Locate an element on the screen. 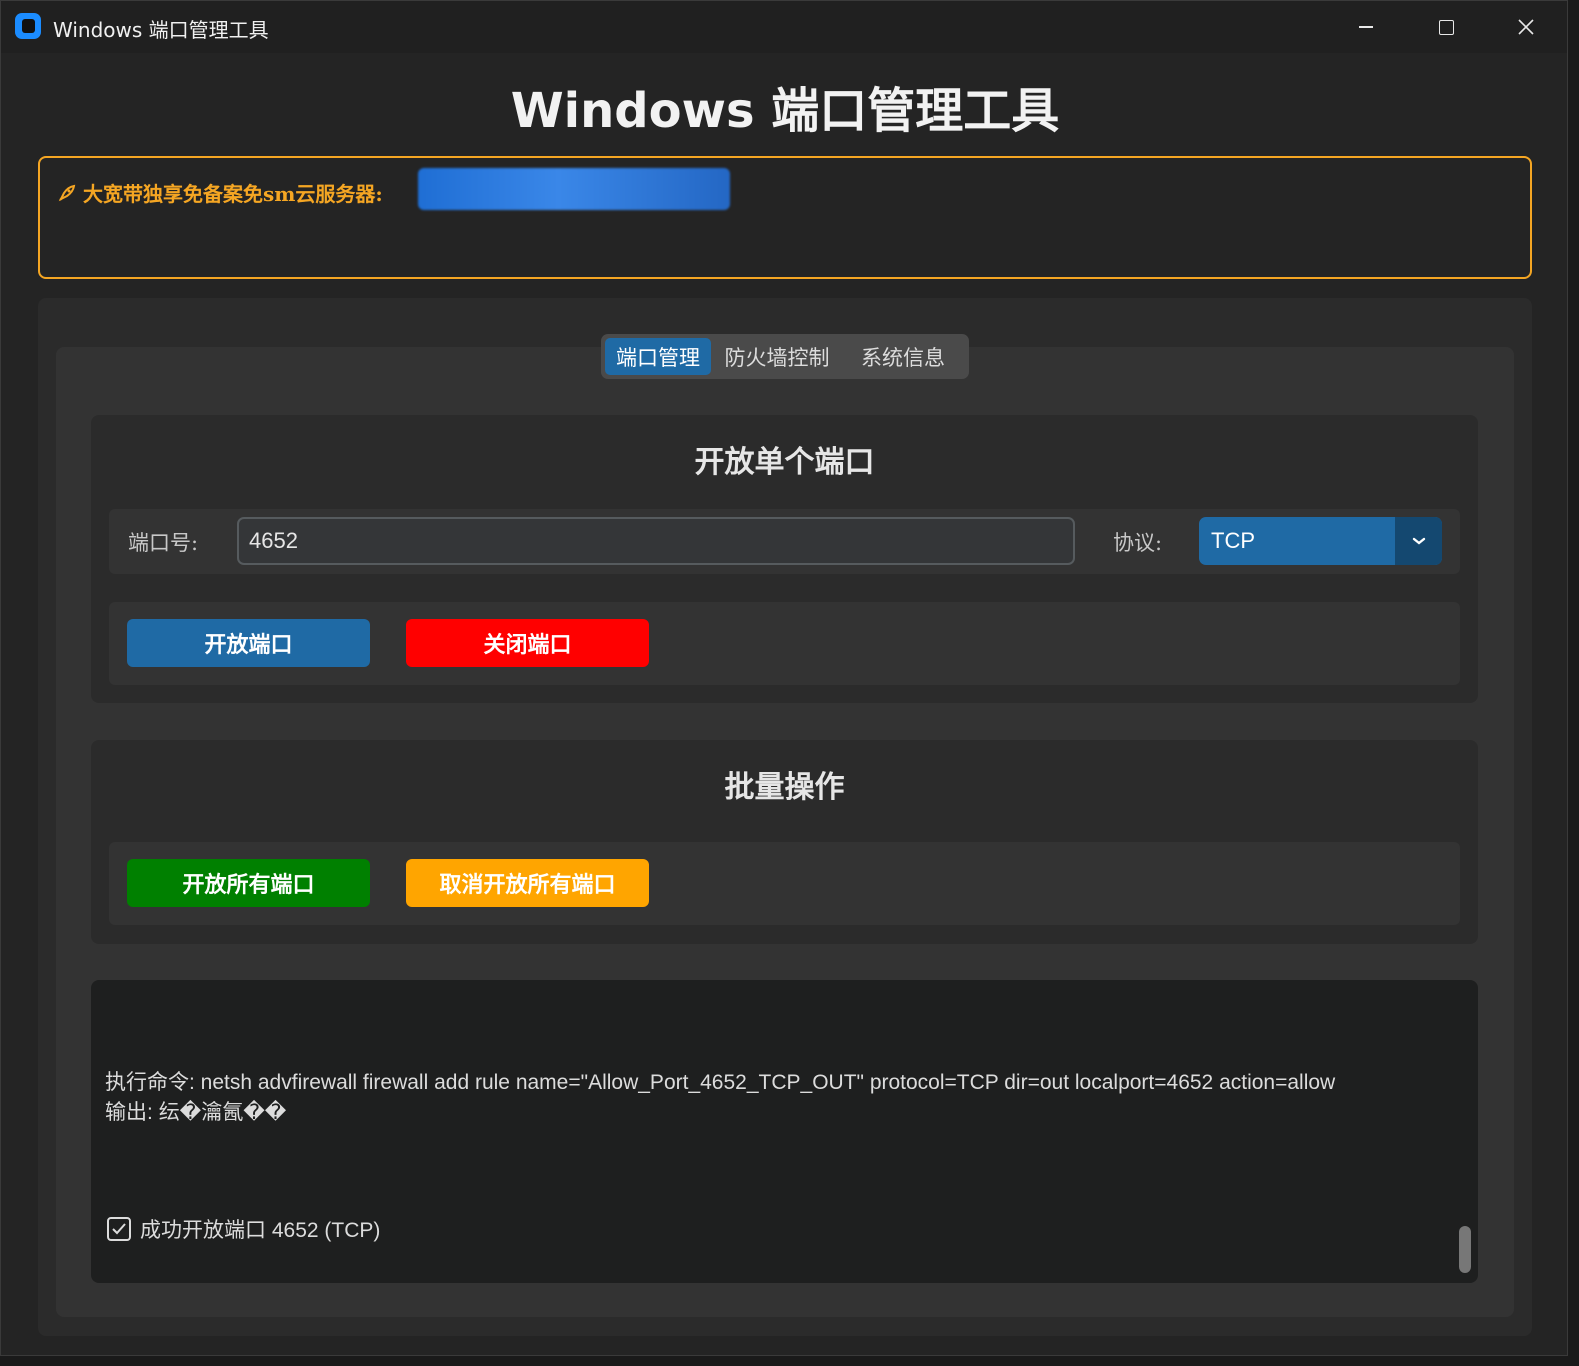 This screenshot has width=1579, height=1366. ad-banner: 大宽带独享免备案免sm云服务器: is located at coordinates (785, 217).